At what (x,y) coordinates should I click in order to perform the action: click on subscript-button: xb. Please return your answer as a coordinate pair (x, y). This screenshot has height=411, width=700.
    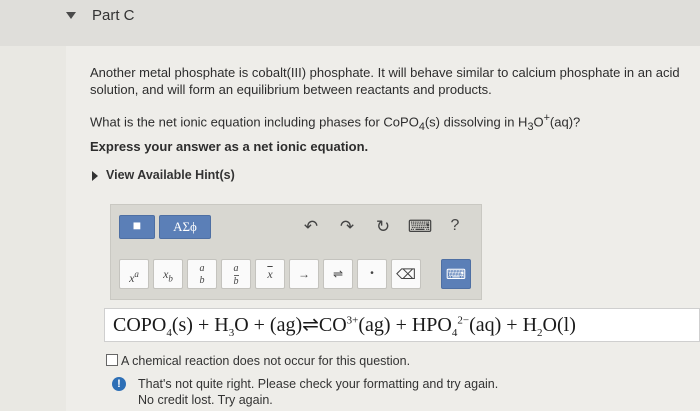
    Looking at the image, I should click on (168, 274).